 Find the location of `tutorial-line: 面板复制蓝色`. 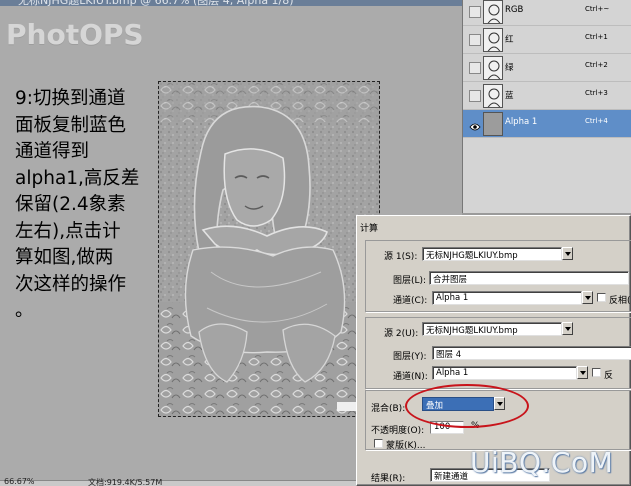

tutorial-line: 面板复制蓝色 is located at coordinates (71, 125).